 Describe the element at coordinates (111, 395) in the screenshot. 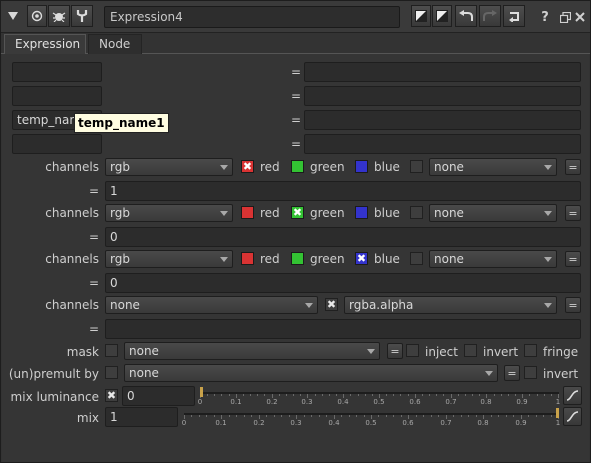

I see `mix-luminance-checkbox-icon: ✖` at that location.